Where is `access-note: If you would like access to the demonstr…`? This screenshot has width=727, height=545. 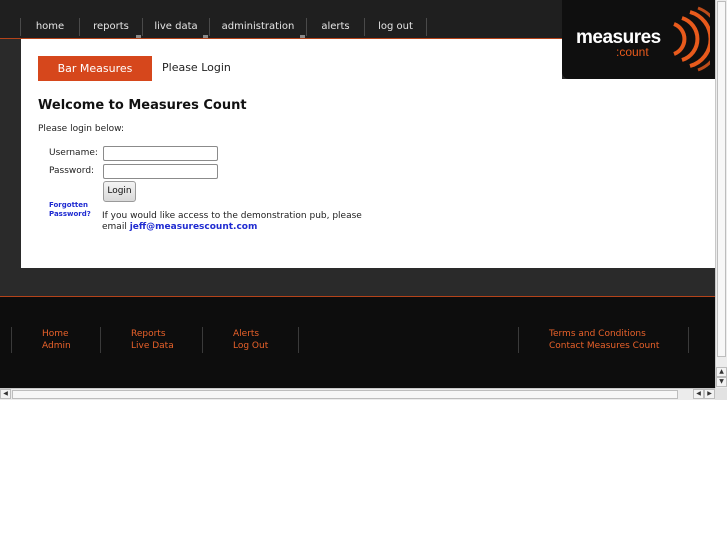
access-note: If you would like access to the demonstr… is located at coordinates (232, 222).